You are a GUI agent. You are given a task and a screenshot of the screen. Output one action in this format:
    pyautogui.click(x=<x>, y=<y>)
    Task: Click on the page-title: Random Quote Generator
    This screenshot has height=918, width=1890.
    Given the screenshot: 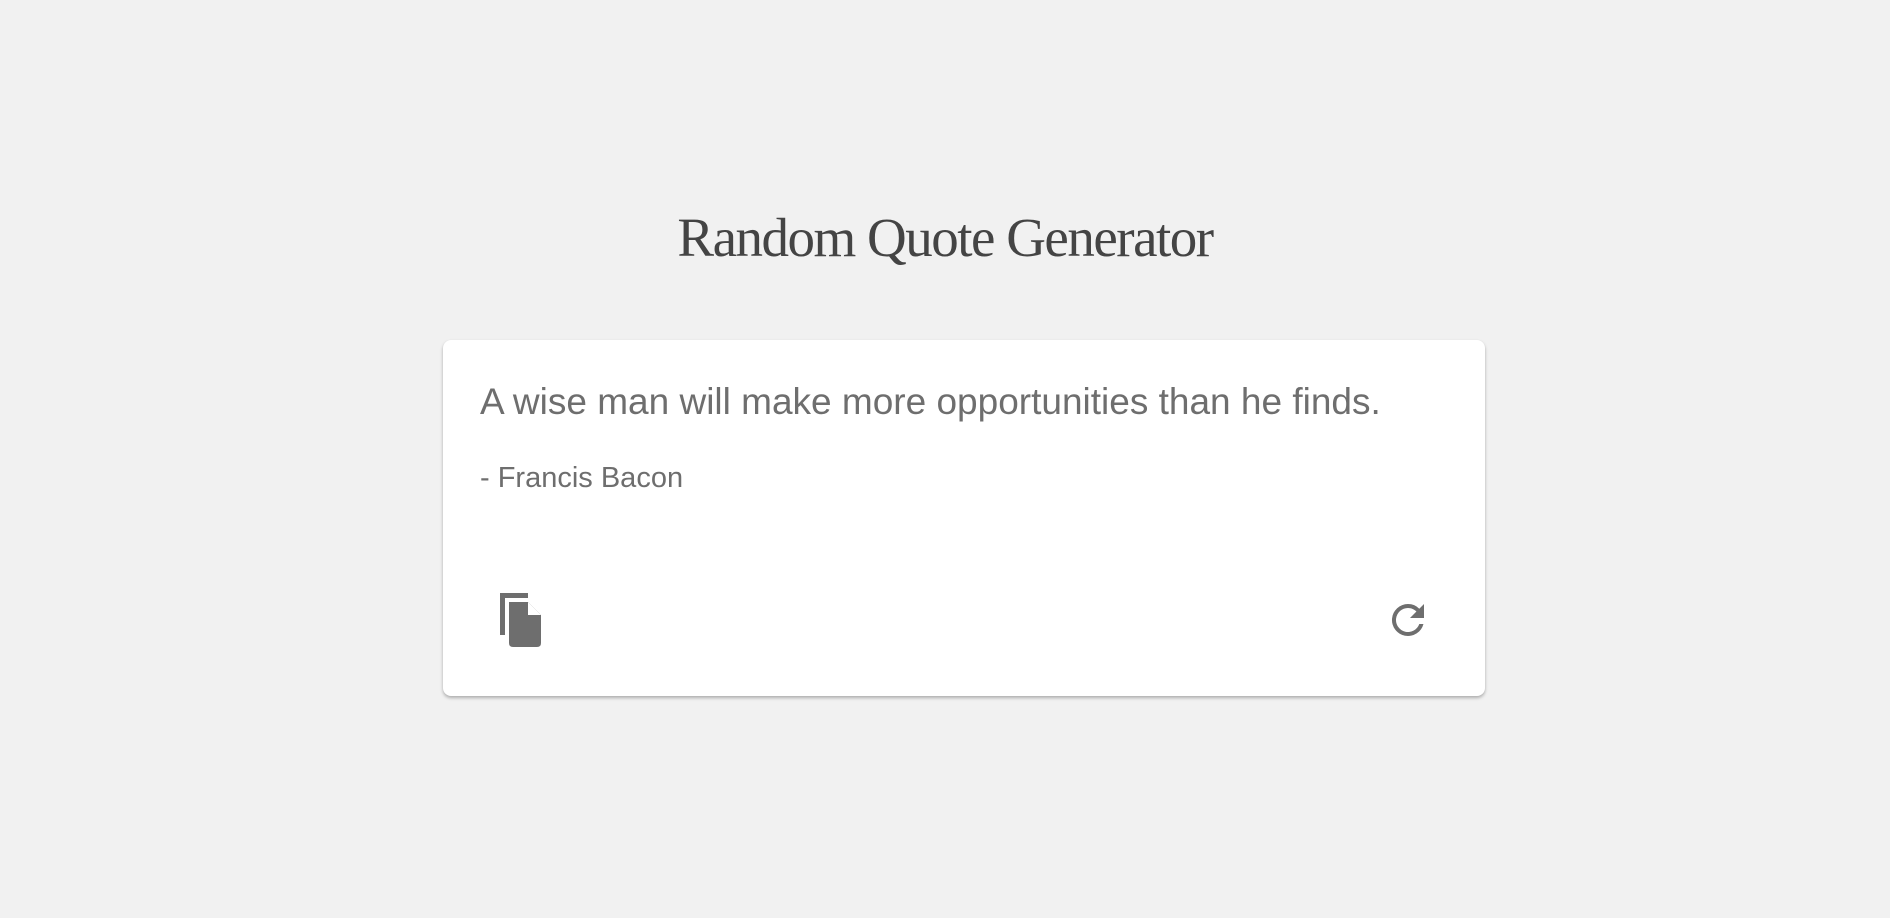 What is the action you would take?
    pyautogui.click(x=945, y=237)
    